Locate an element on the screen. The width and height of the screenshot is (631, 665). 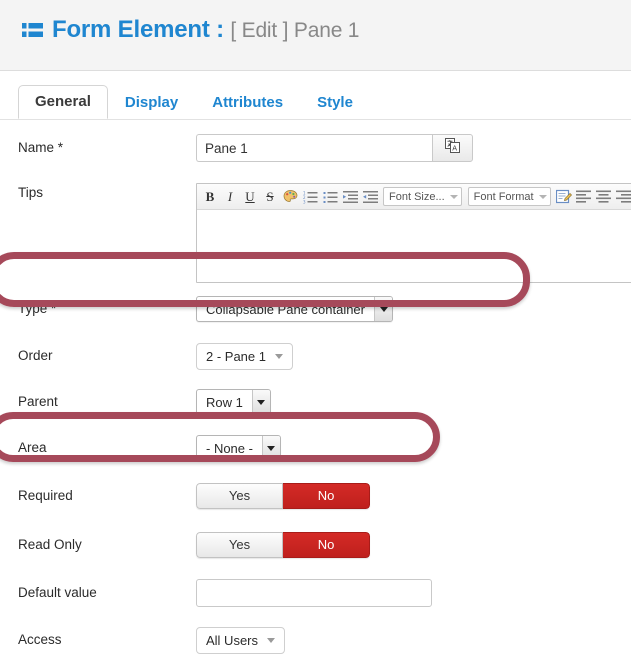
type-select: Collapsable Pane container is located at coordinates (294, 309).